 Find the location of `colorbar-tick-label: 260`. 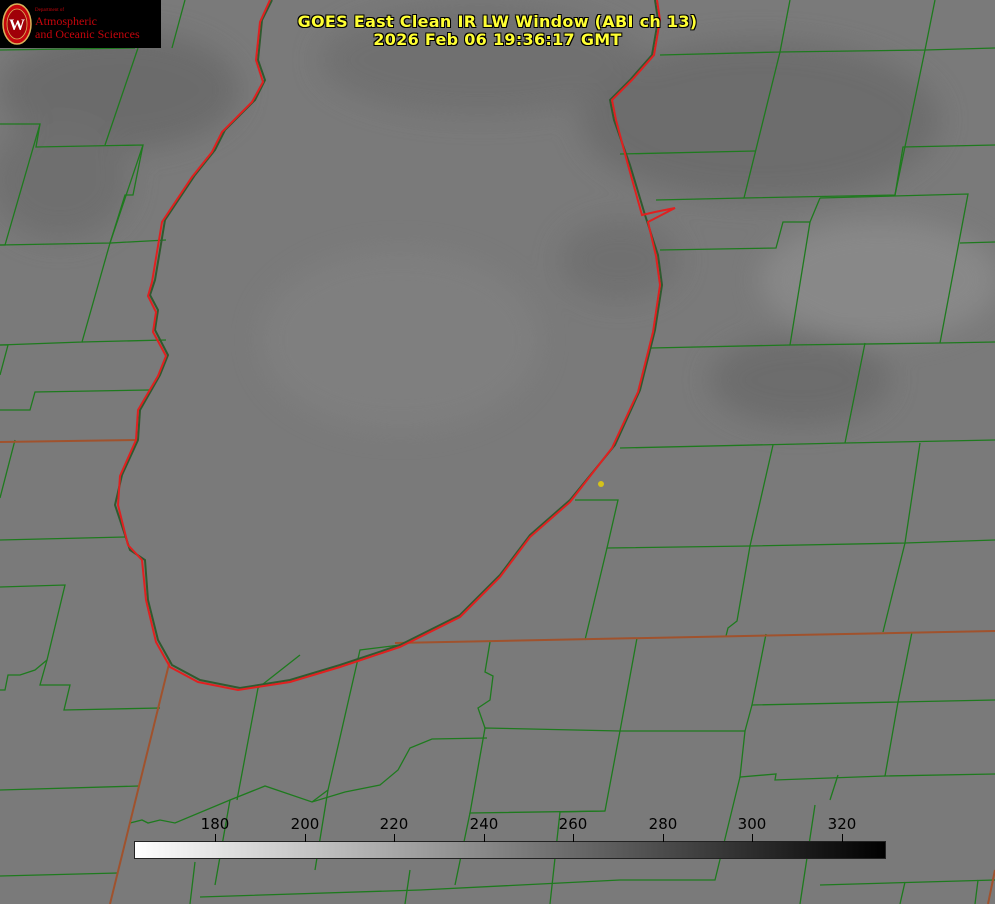

colorbar-tick-label: 260 is located at coordinates (573, 824).